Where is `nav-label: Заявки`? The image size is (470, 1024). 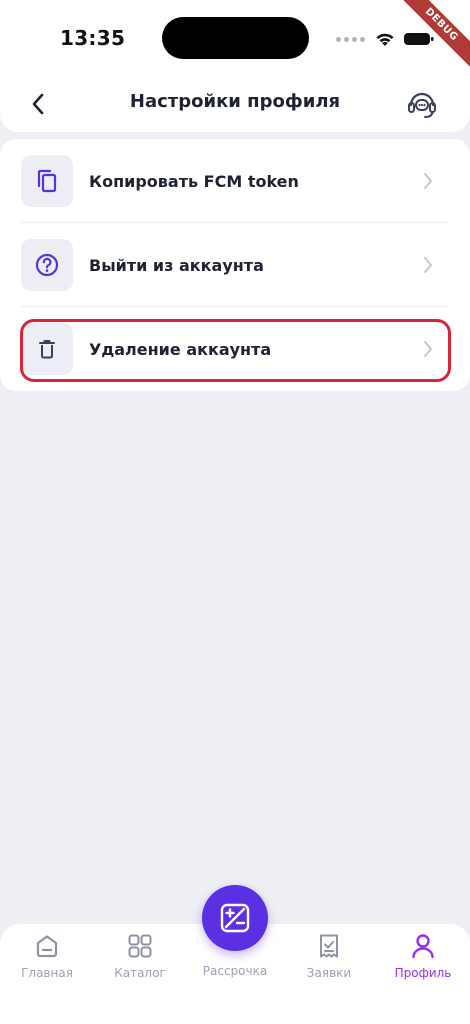
nav-label: Заявки is located at coordinates (329, 973).